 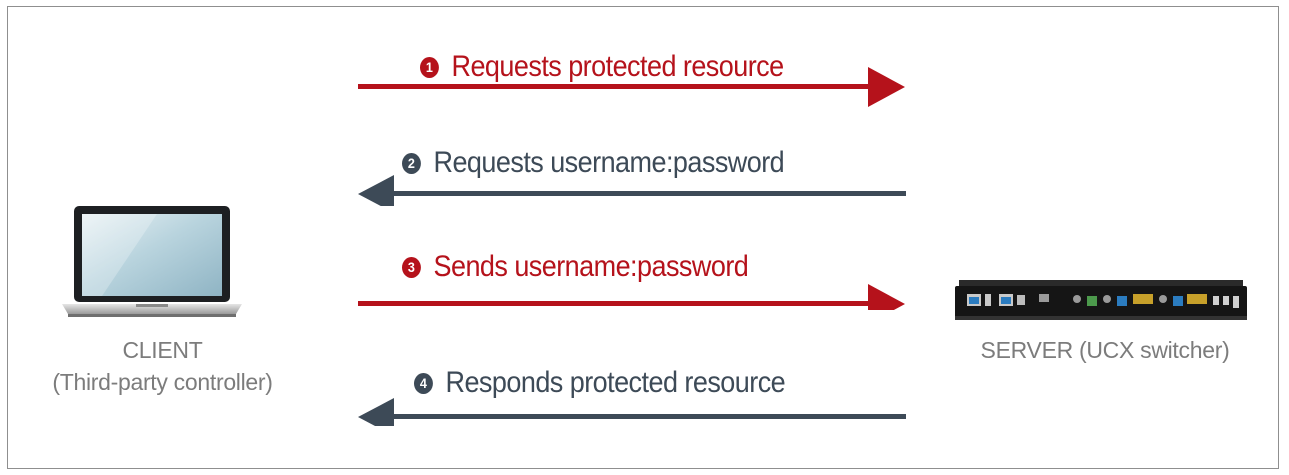 I want to click on message-2-text: Requests username:password, so click(x=609, y=162).